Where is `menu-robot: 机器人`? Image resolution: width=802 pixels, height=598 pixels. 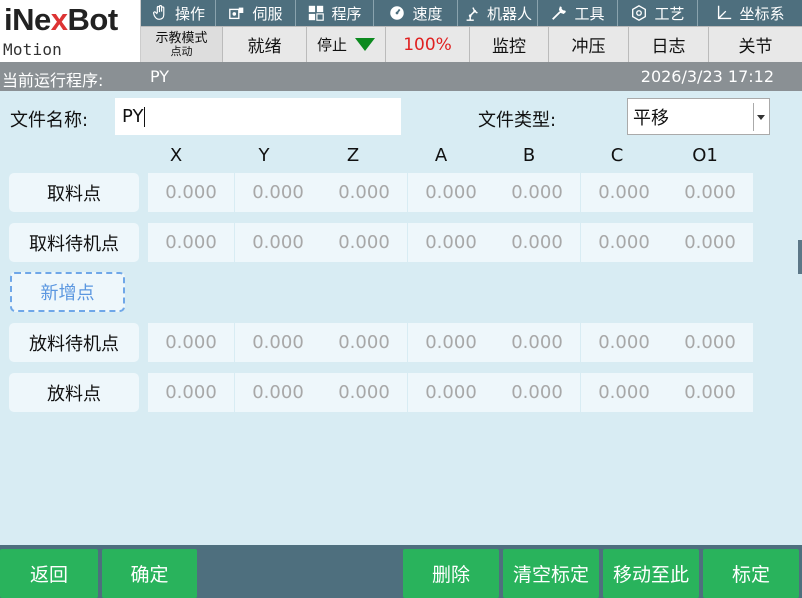 menu-robot: 机器人 is located at coordinates (498, 13).